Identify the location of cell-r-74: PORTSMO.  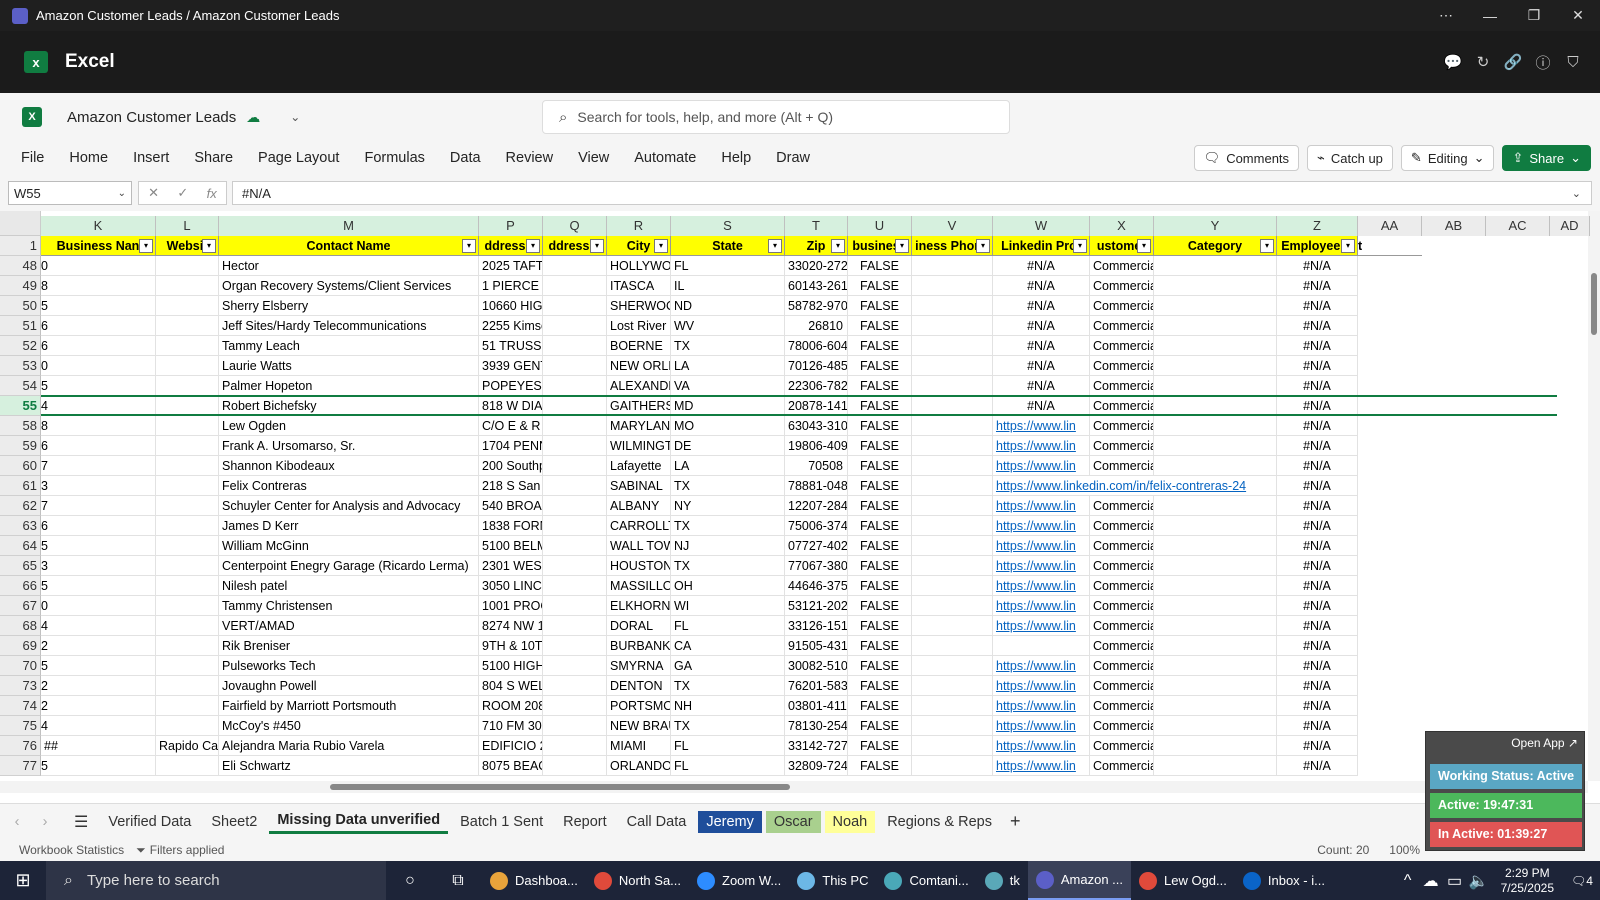
(639, 706).